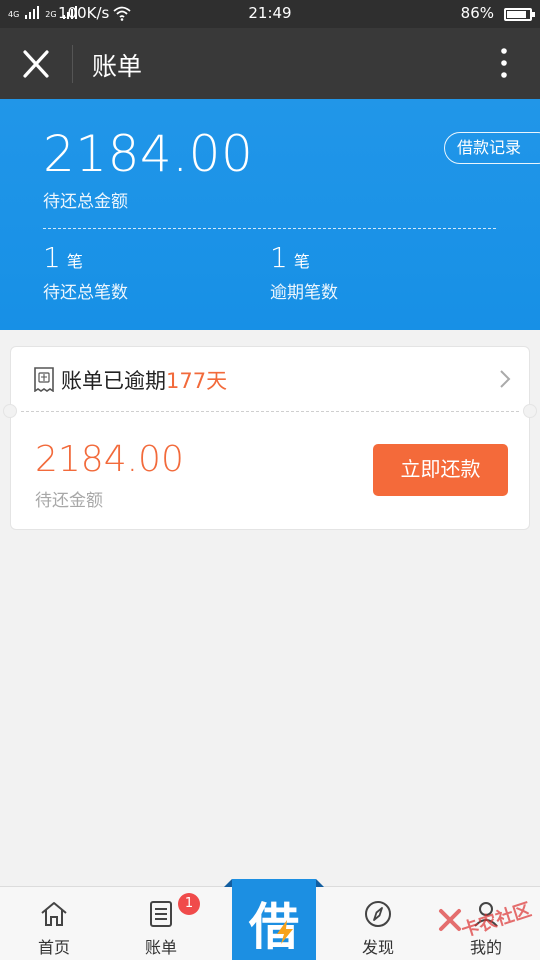 The height and width of the screenshot is (960, 540). Describe the element at coordinates (496, 920) in the screenshot. I see `watermark-text: 卡农社区` at that location.